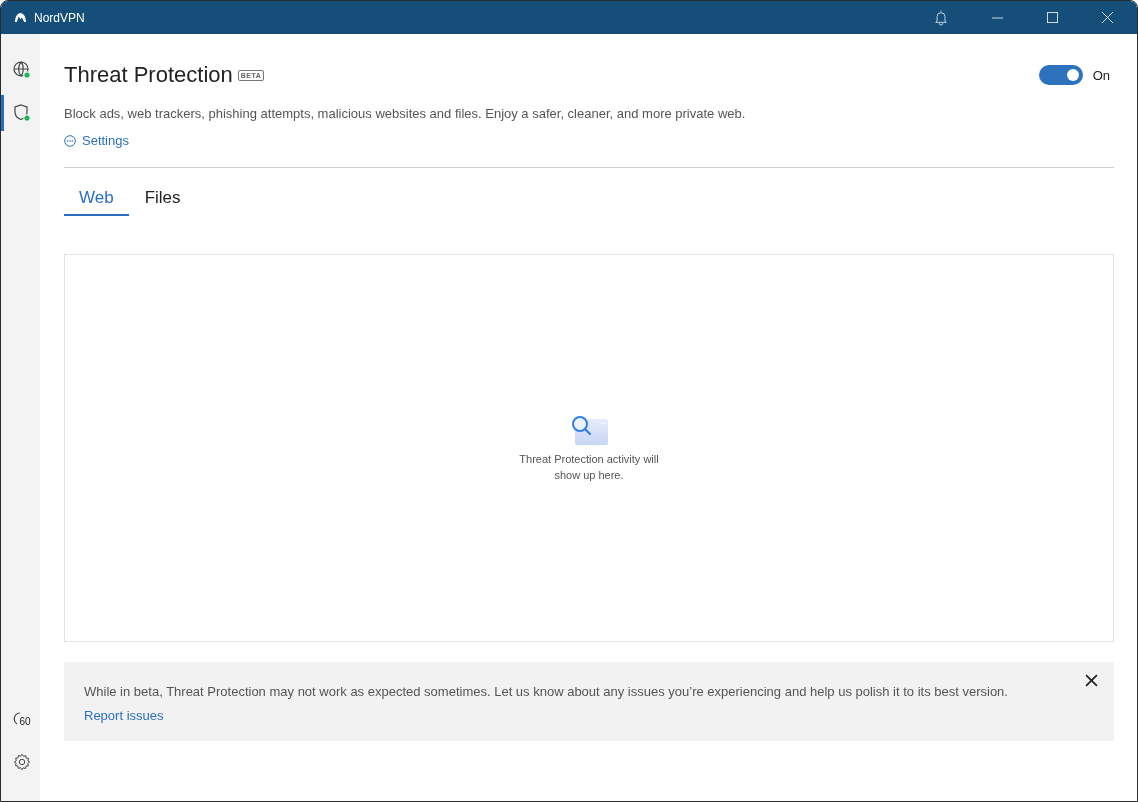 The height and width of the screenshot is (802, 1138). What do you see at coordinates (96, 140) in the screenshot?
I see `settings-link: Settings` at bounding box center [96, 140].